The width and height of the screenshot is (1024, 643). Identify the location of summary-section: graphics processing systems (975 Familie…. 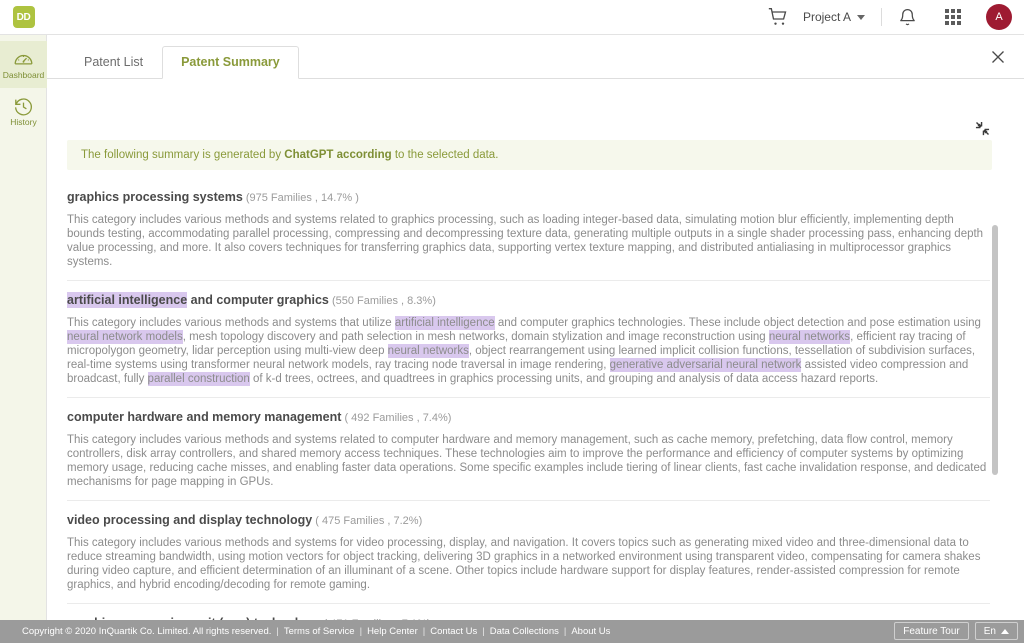
(528, 230).